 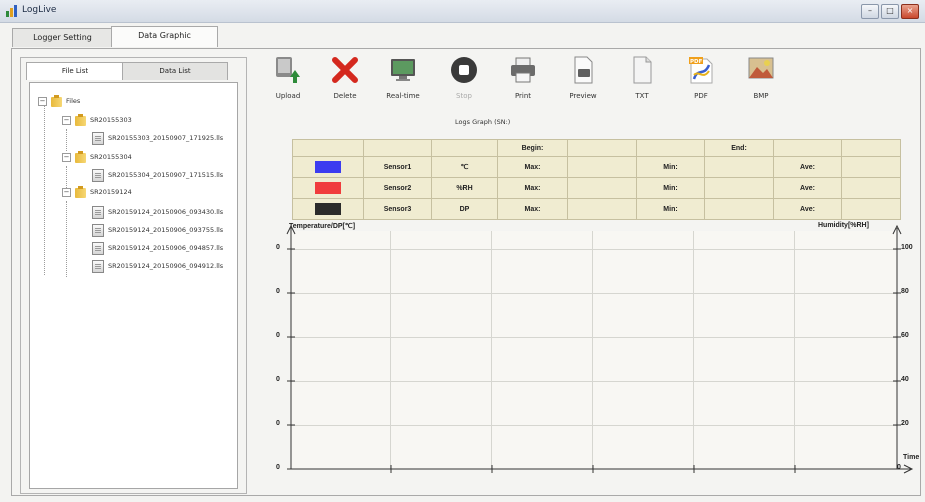 I want to click on tree-file: SR20159124_20150906_093430.lls, so click(x=157, y=212).